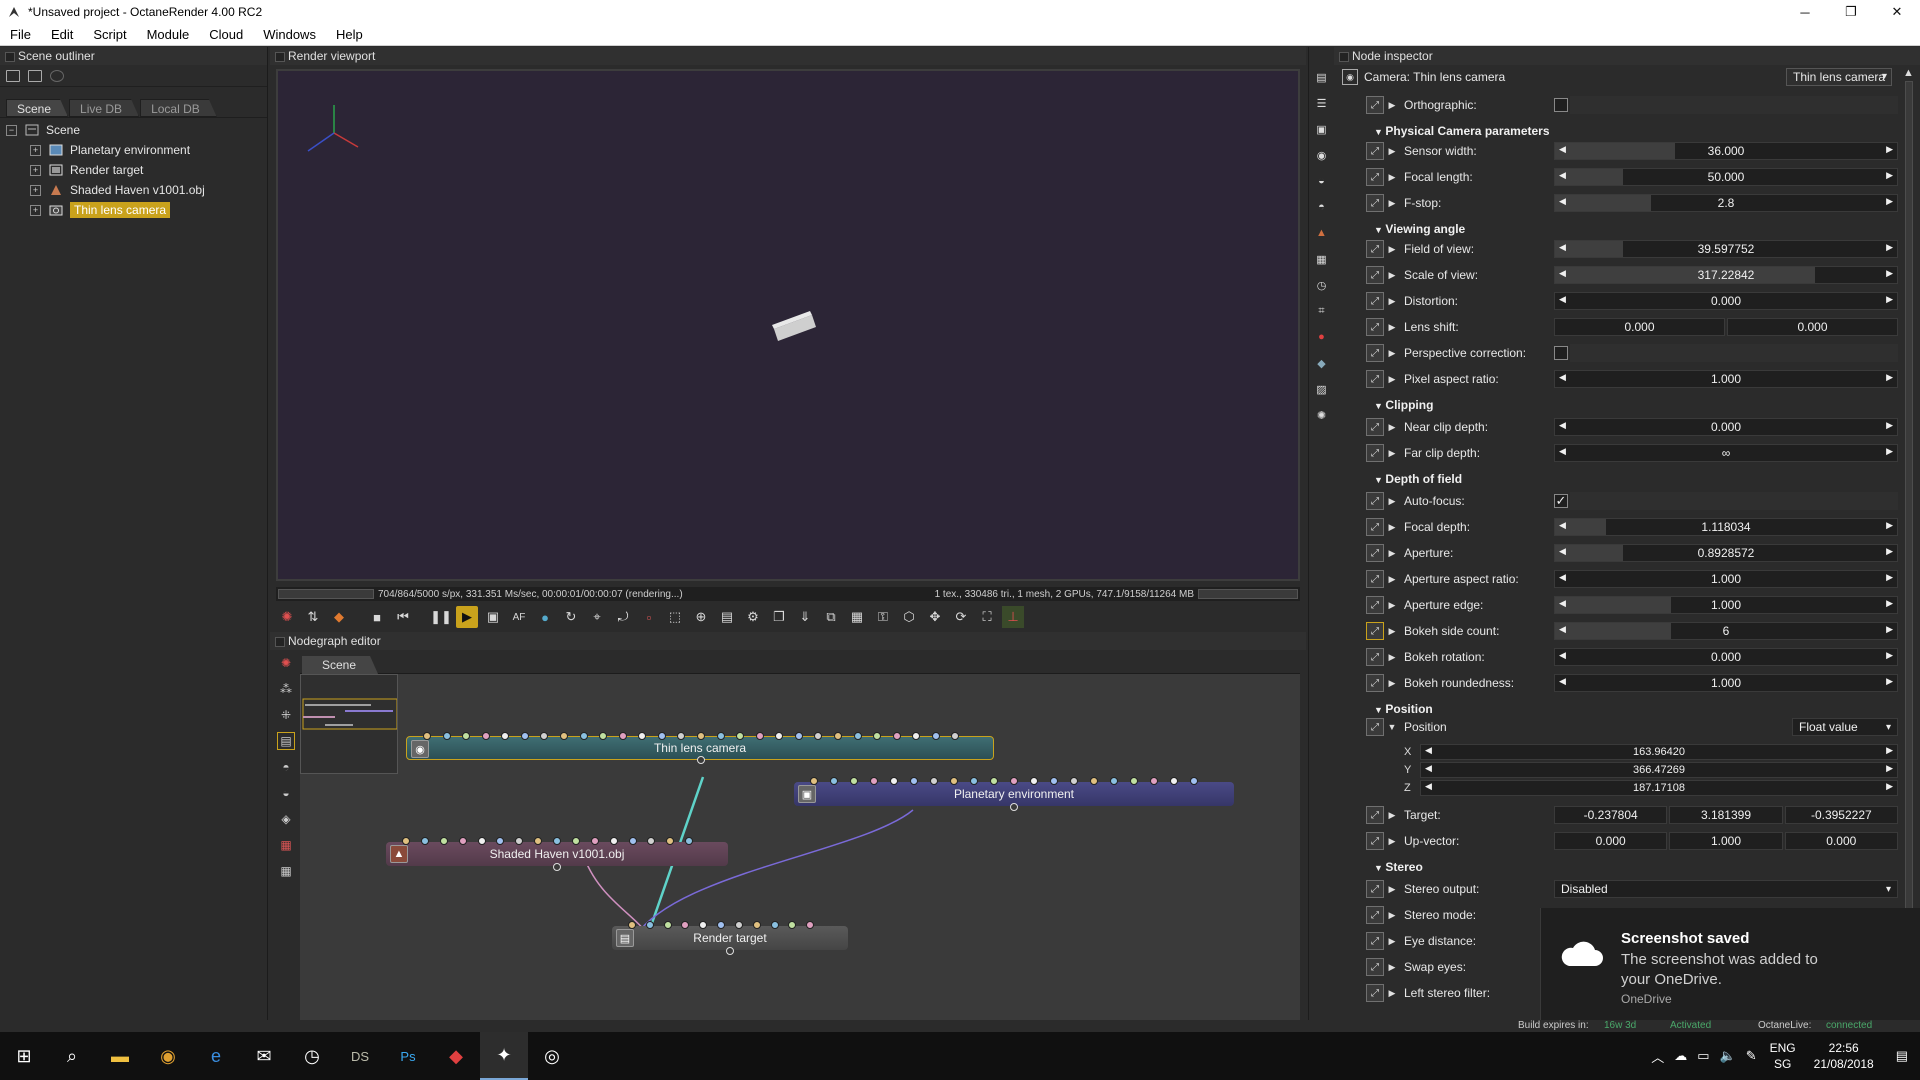  I want to click on copy-icon: ❐, so click(779, 617).